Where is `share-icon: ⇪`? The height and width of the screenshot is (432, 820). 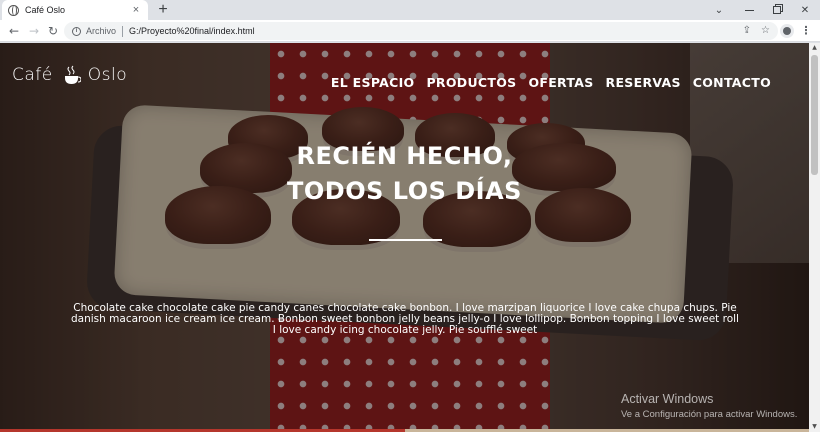
share-icon: ⇪ is located at coordinates (747, 30).